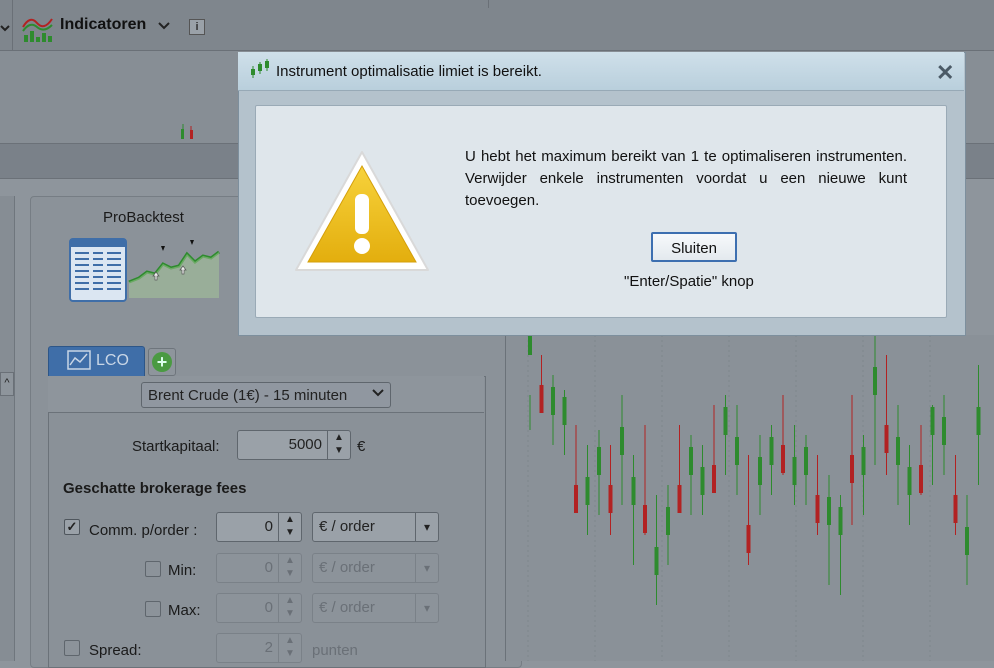 The width and height of the screenshot is (994, 668). I want to click on instrument-select: Brent Crude (1€) - 15 minuten, so click(266, 395).